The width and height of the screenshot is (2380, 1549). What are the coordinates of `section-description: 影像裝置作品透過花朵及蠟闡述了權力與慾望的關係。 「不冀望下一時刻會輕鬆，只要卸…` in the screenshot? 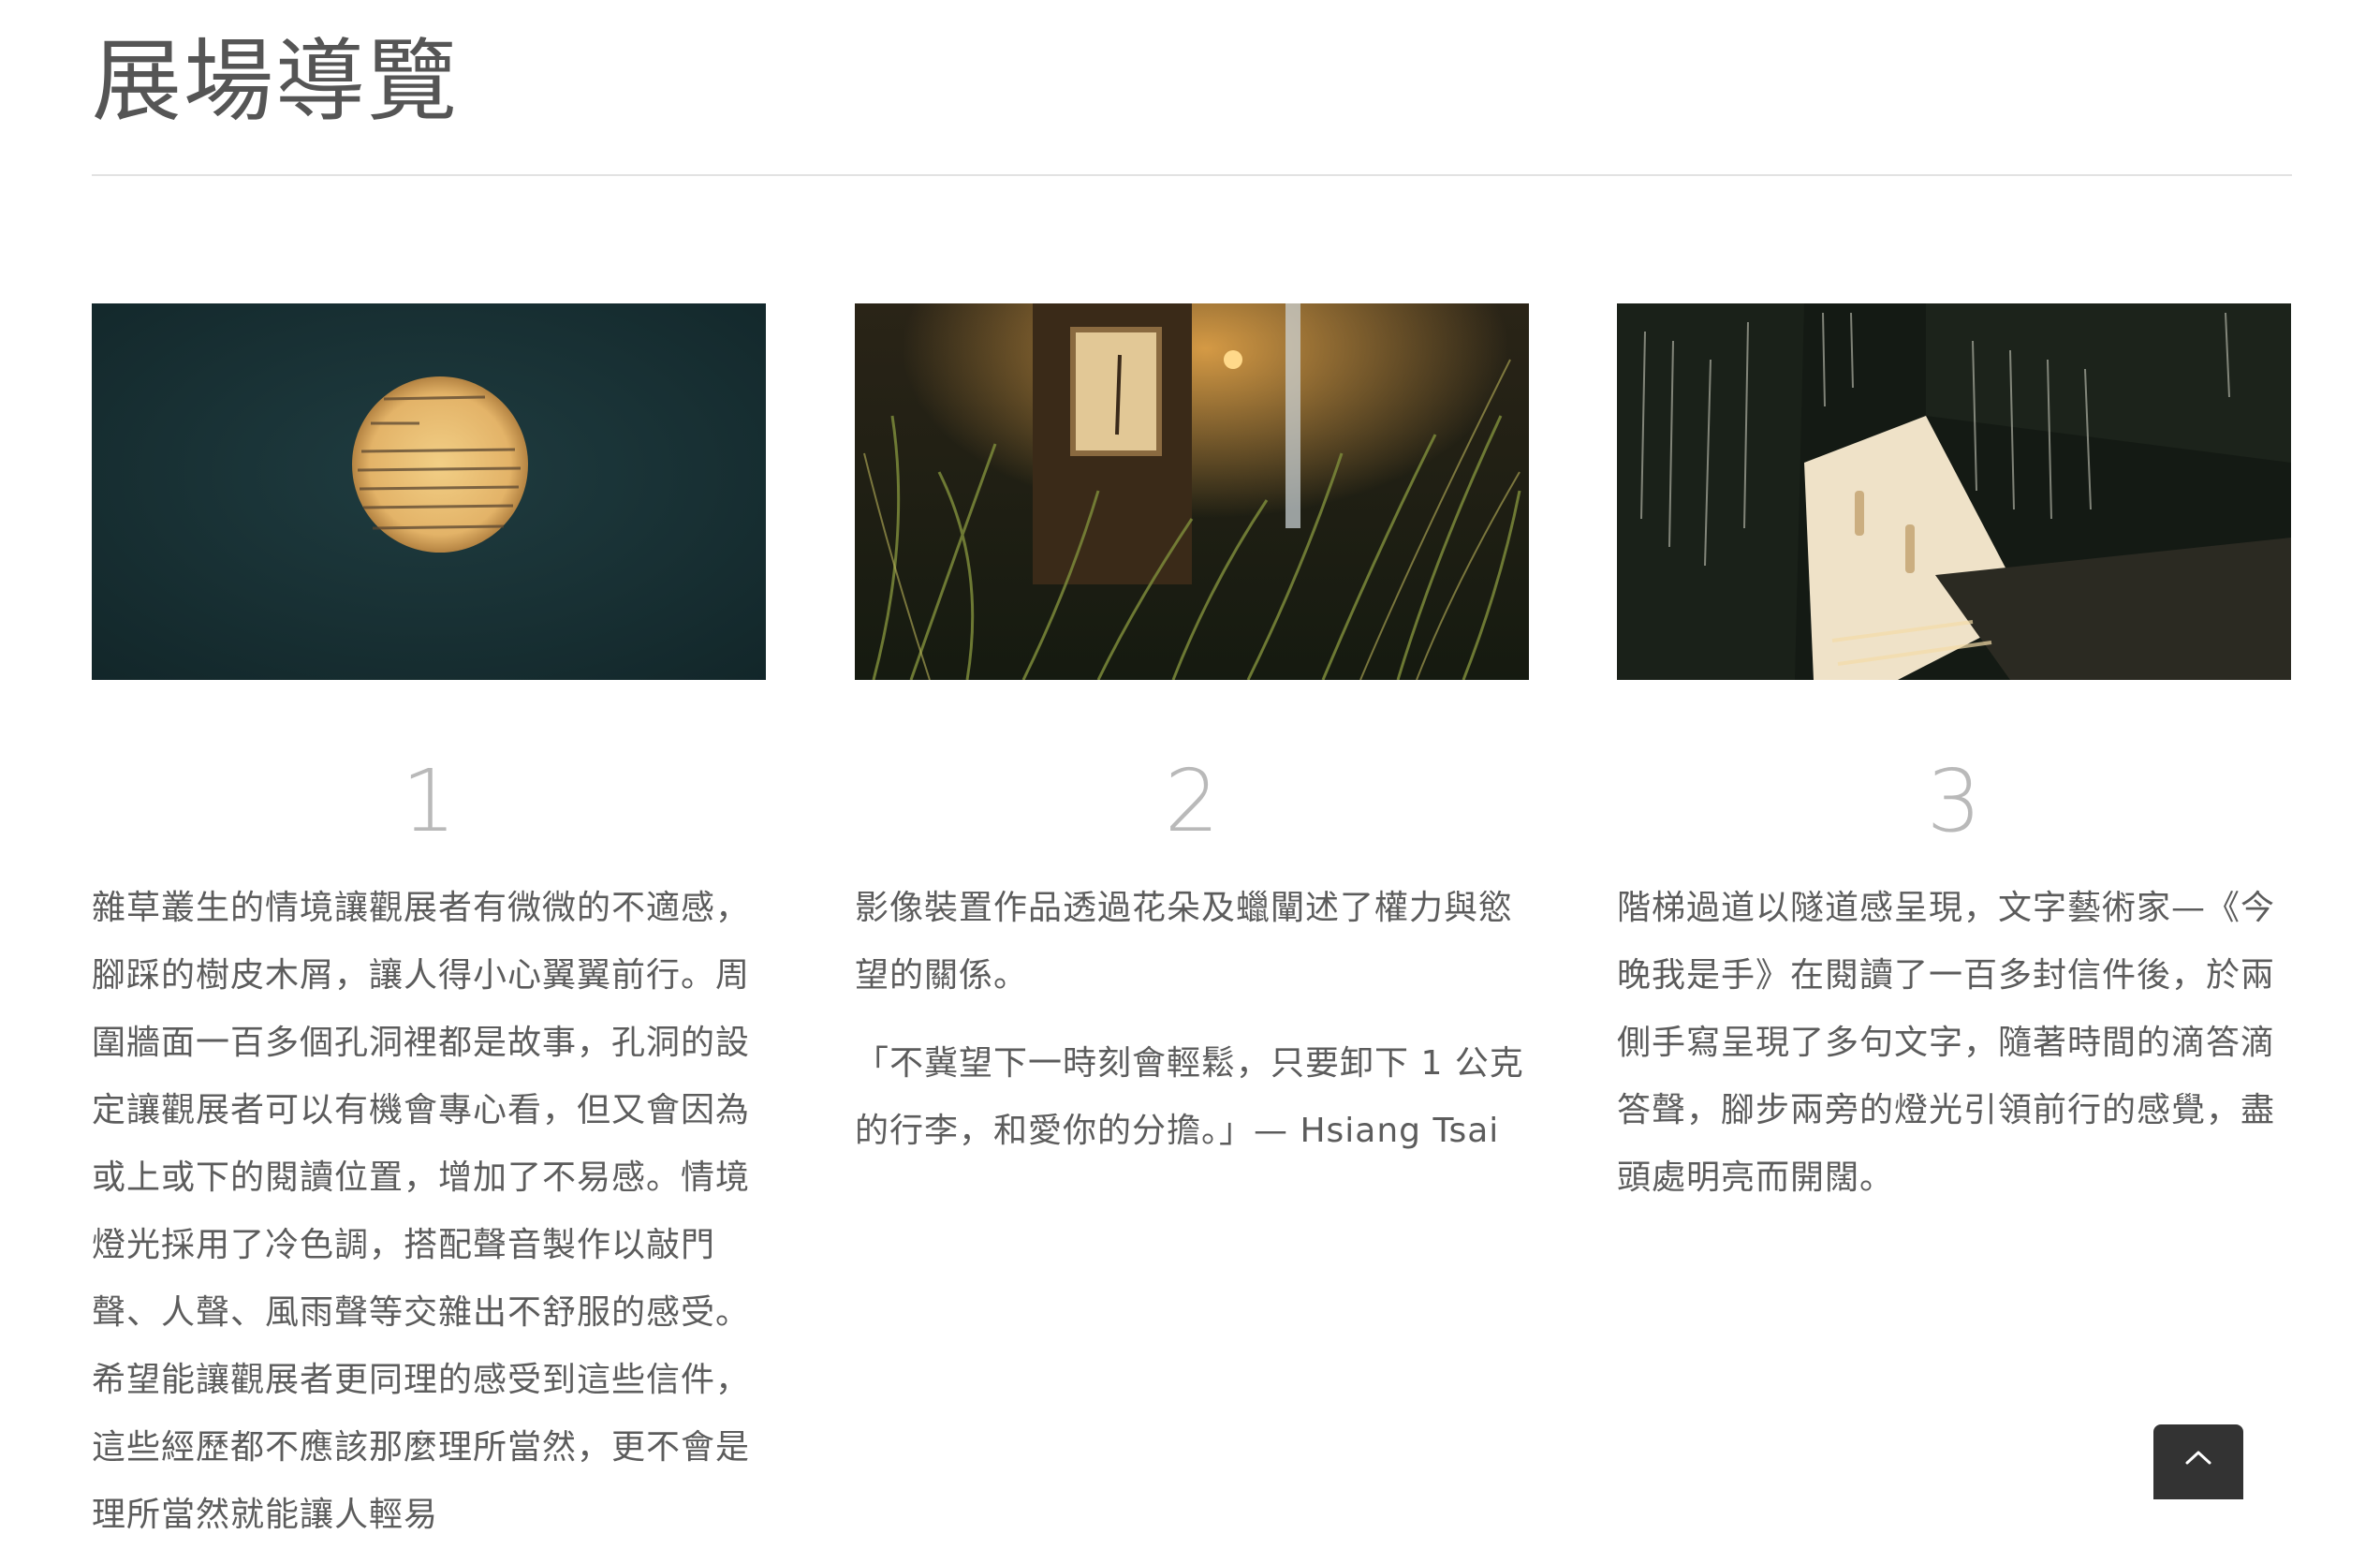 It's located at (1192, 1020).